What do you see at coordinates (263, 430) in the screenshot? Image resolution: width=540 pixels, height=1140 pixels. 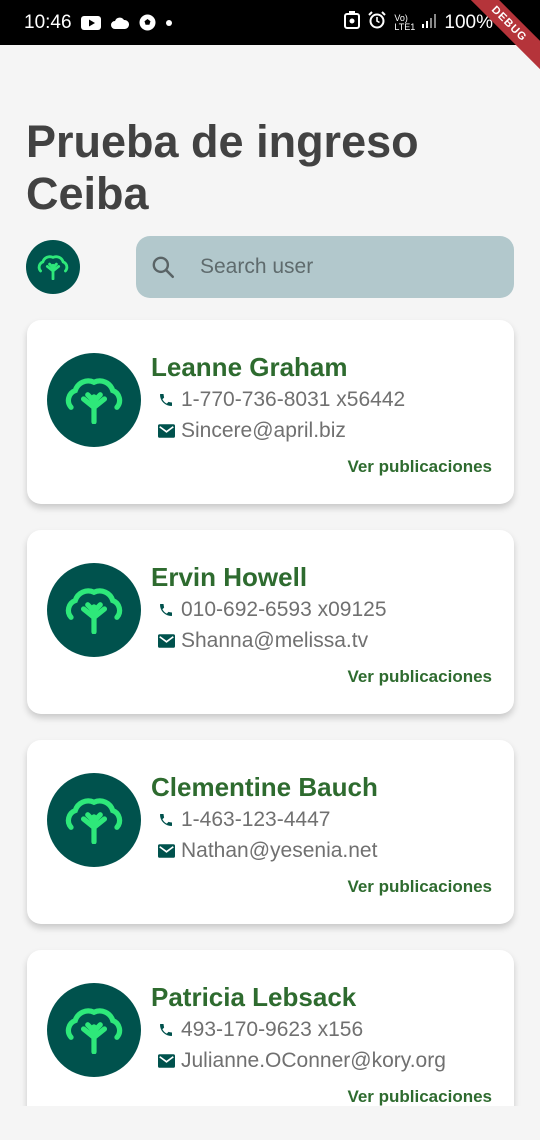 I see `user-email: Sincere@april.biz` at bounding box center [263, 430].